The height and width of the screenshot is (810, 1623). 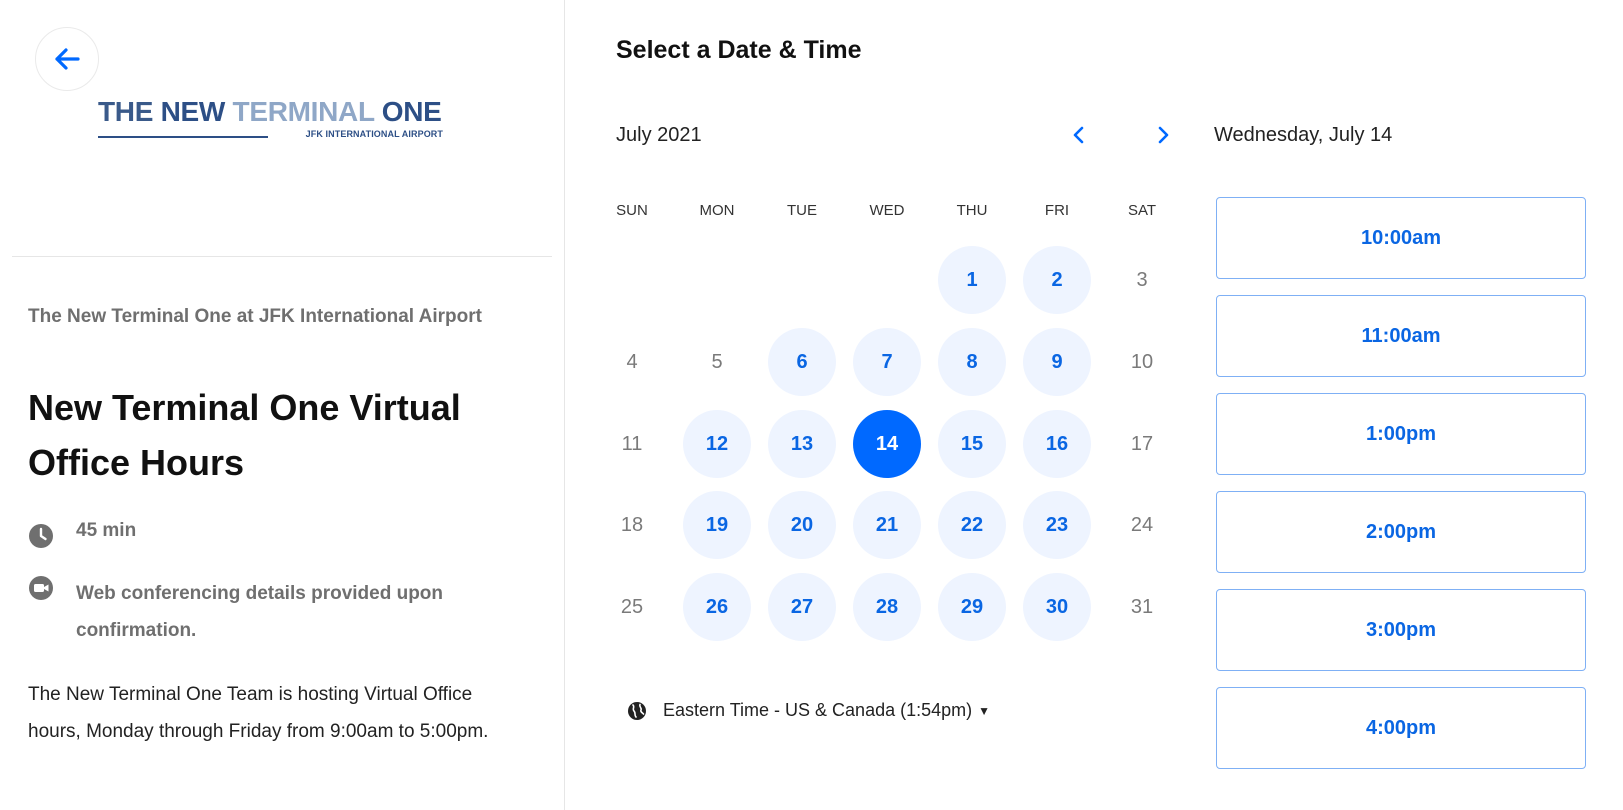 I want to click on arrow-left-icon, so click(x=67, y=59).